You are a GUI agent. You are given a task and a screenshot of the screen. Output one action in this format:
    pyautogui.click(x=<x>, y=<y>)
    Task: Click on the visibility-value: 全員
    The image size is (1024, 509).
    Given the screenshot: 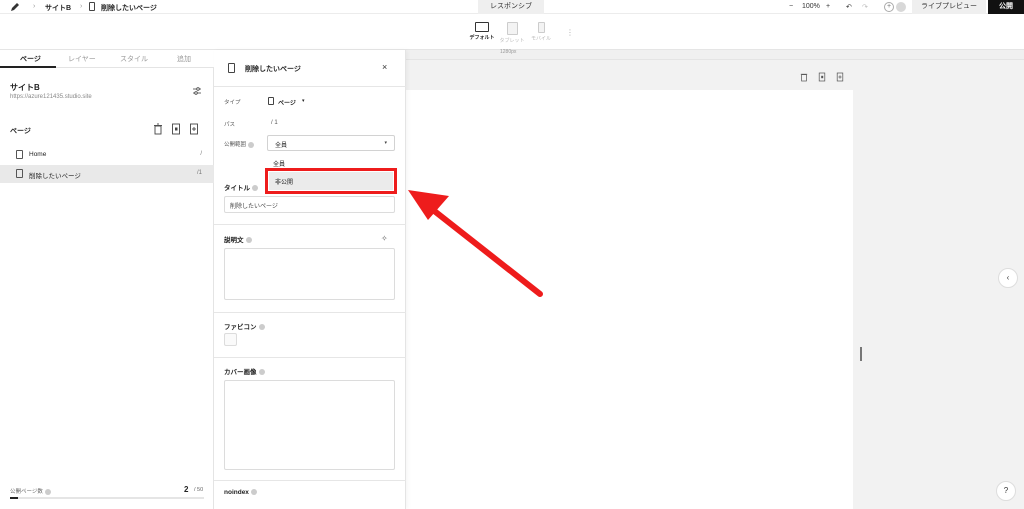 What is the action you would take?
    pyautogui.click(x=281, y=146)
    